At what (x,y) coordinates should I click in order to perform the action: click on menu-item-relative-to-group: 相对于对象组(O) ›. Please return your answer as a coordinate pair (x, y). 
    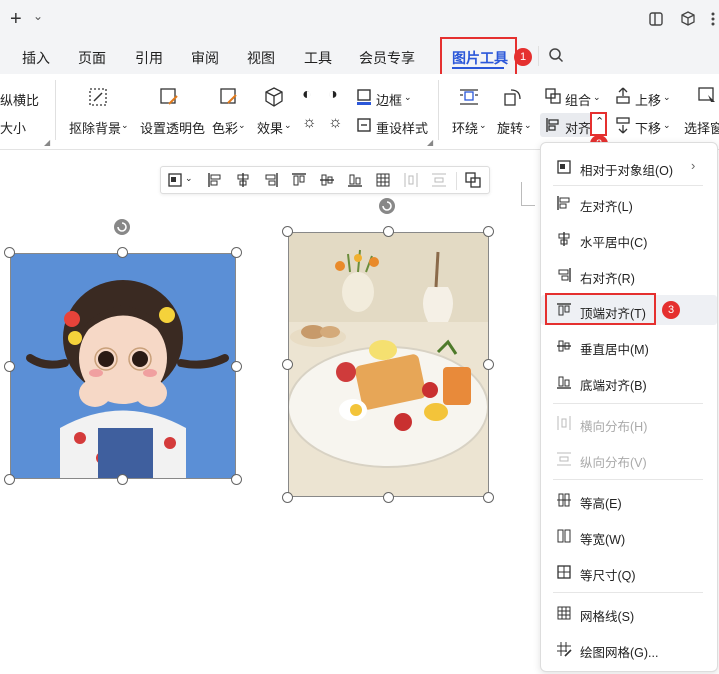
    Looking at the image, I should click on (629, 167).